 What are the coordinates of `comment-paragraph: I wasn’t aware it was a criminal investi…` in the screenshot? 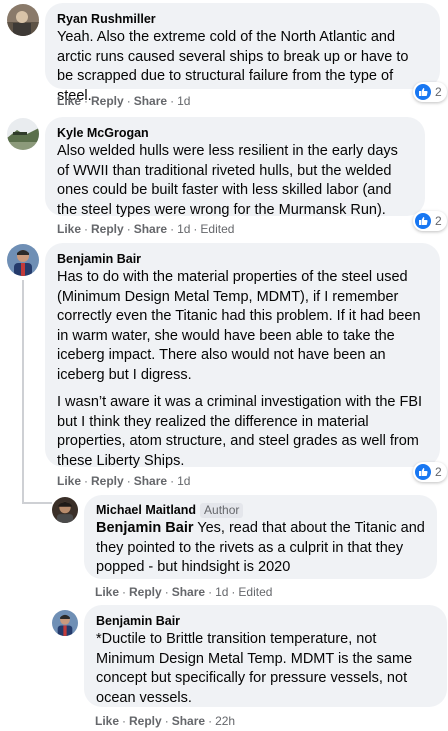 It's located at (240, 431).